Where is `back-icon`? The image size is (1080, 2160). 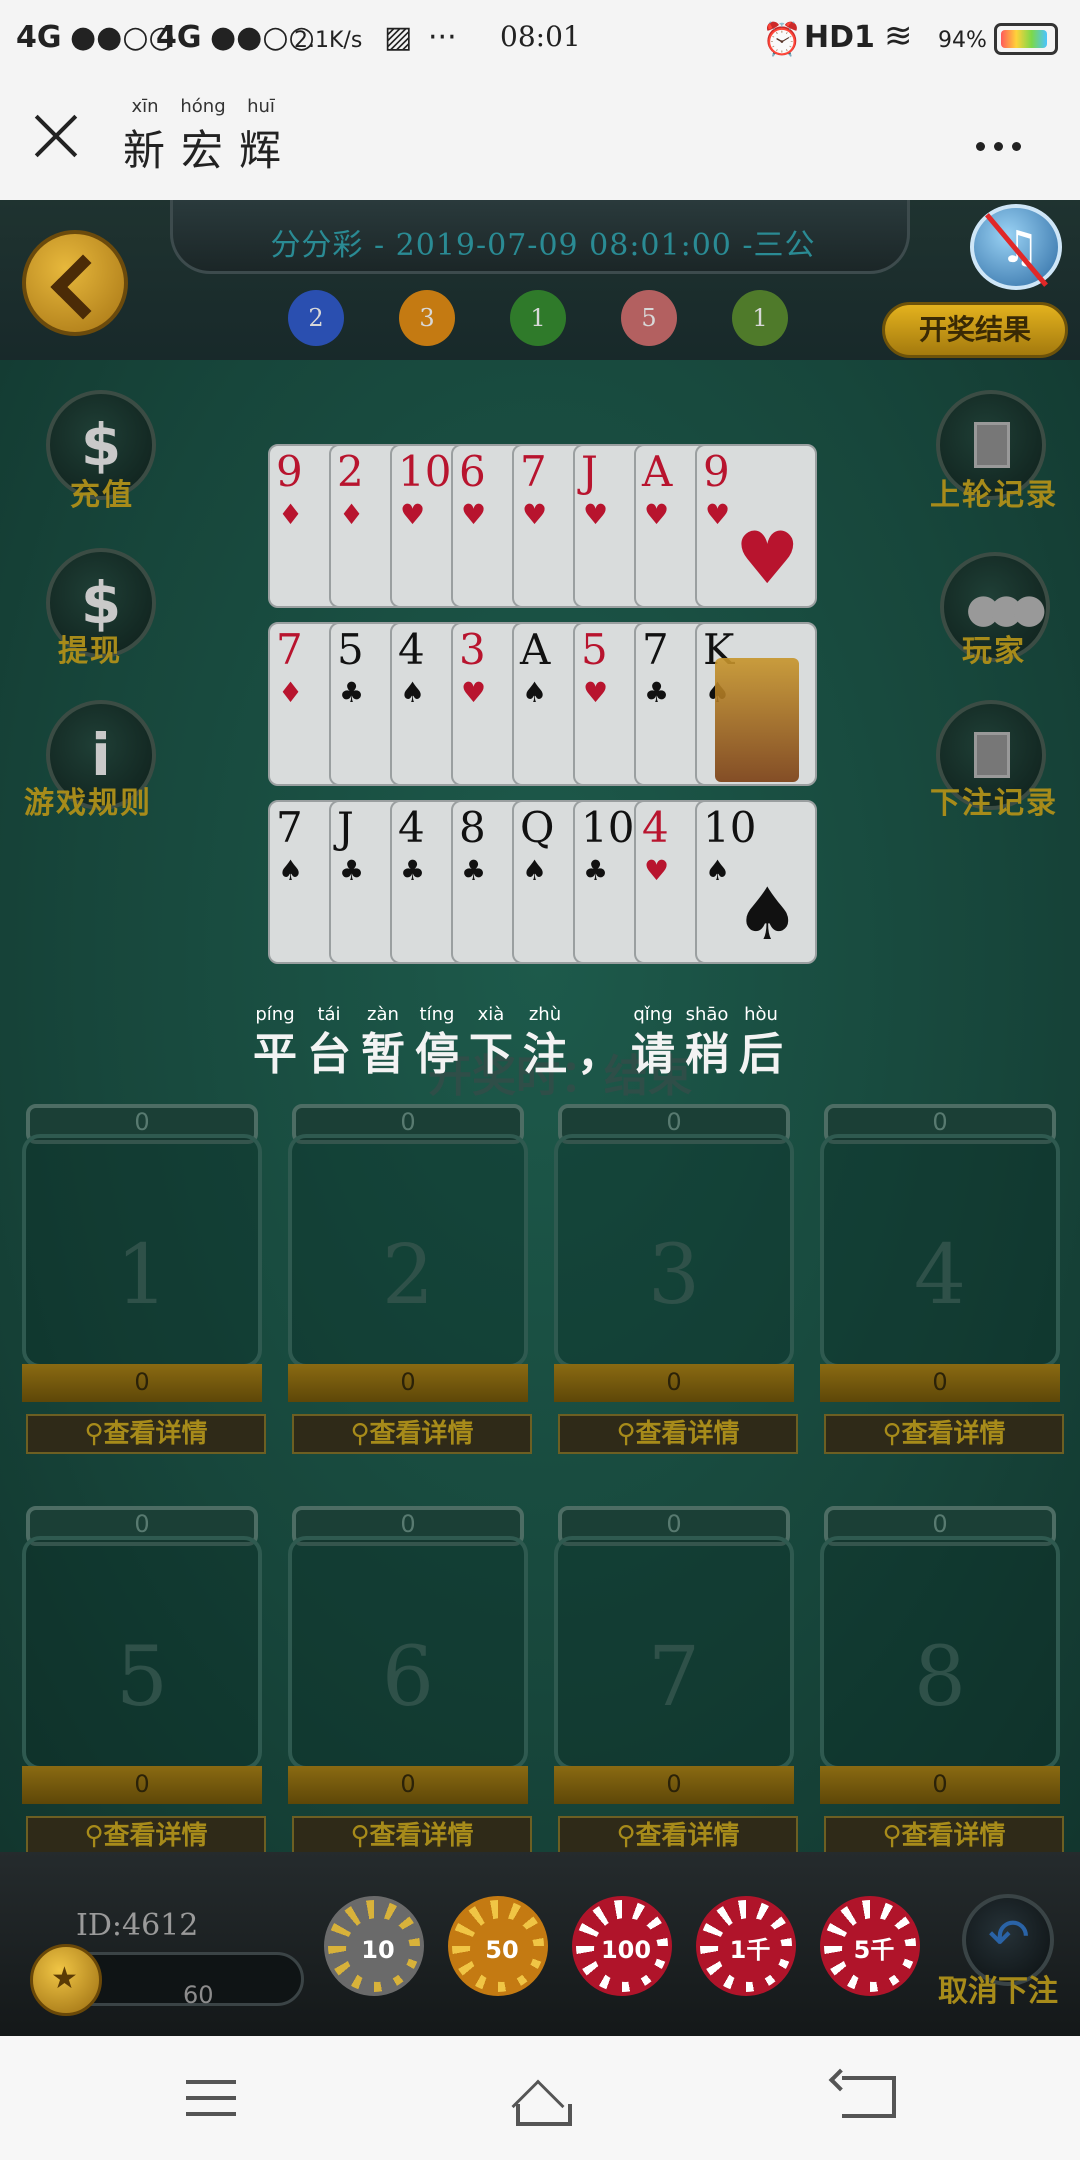 back-icon is located at coordinates (869, 2097).